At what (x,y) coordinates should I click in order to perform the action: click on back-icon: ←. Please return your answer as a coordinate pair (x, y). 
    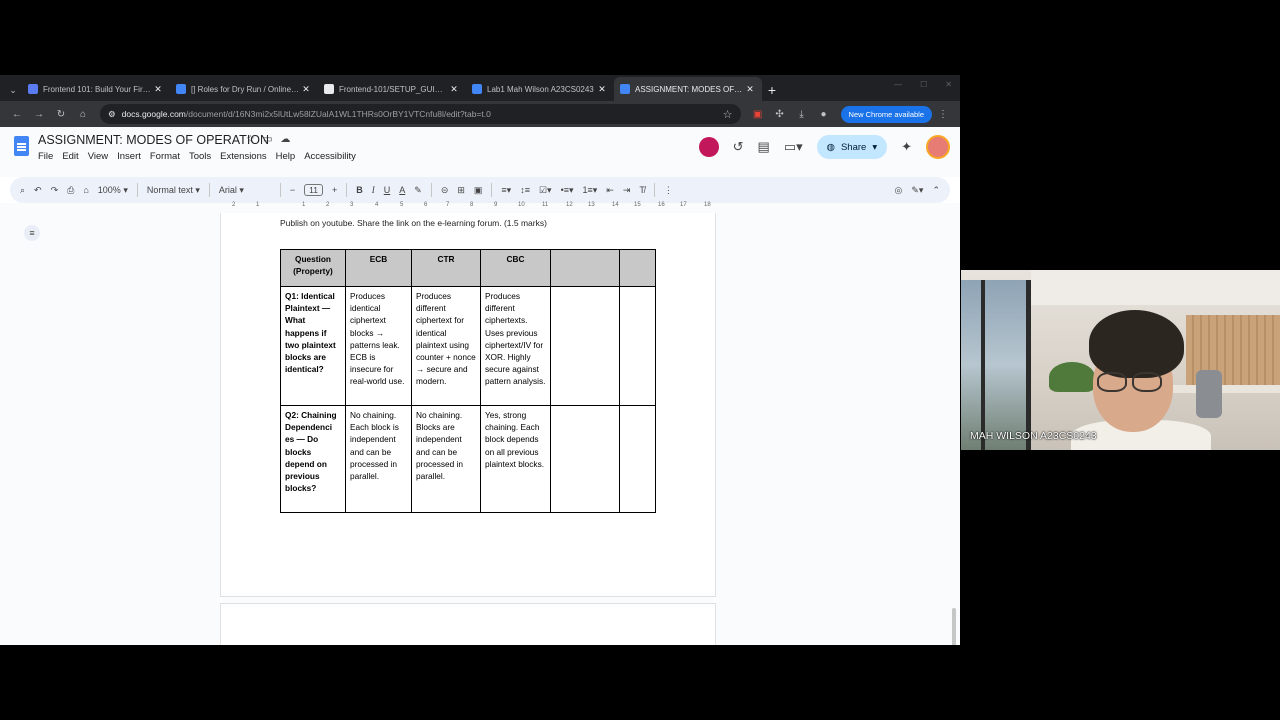
    Looking at the image, I should click on (17, 114).